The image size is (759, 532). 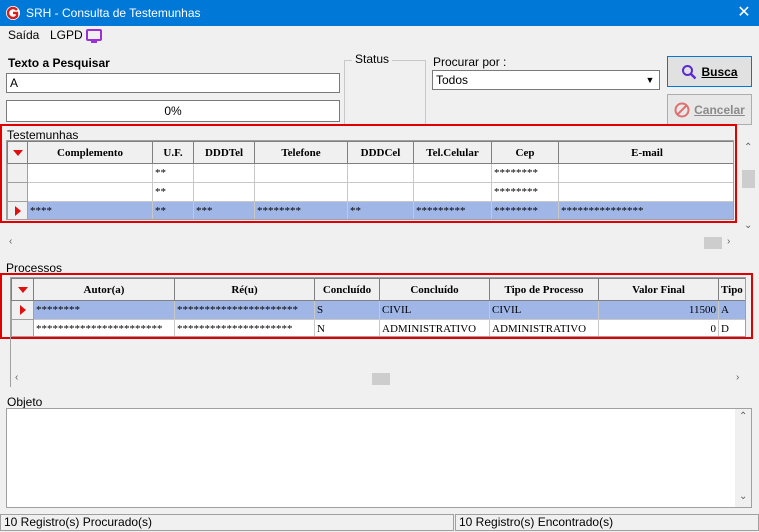 I want to click on window-title: SRH - Consulta de Testemunhas, so click(x=113, y=13).